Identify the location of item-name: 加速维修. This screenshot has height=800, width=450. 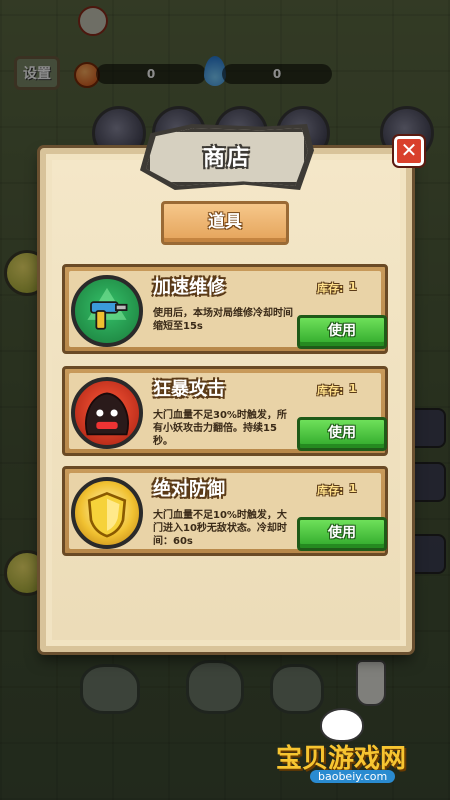
(189, 287).